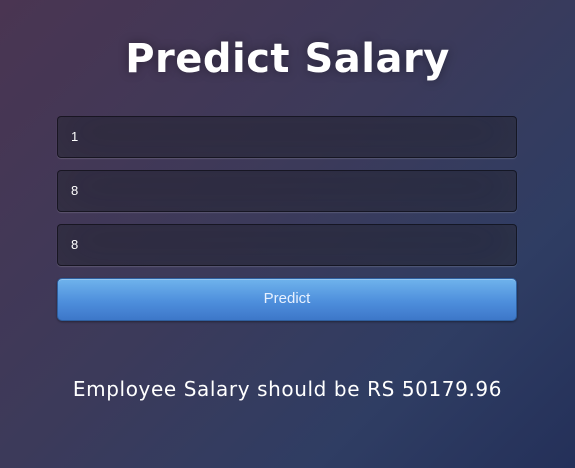 This screenshot has height=468, width=575. Describe the element at coordinates (287, 299) in the screenshot. I see `predict-button: Predict` at that location.